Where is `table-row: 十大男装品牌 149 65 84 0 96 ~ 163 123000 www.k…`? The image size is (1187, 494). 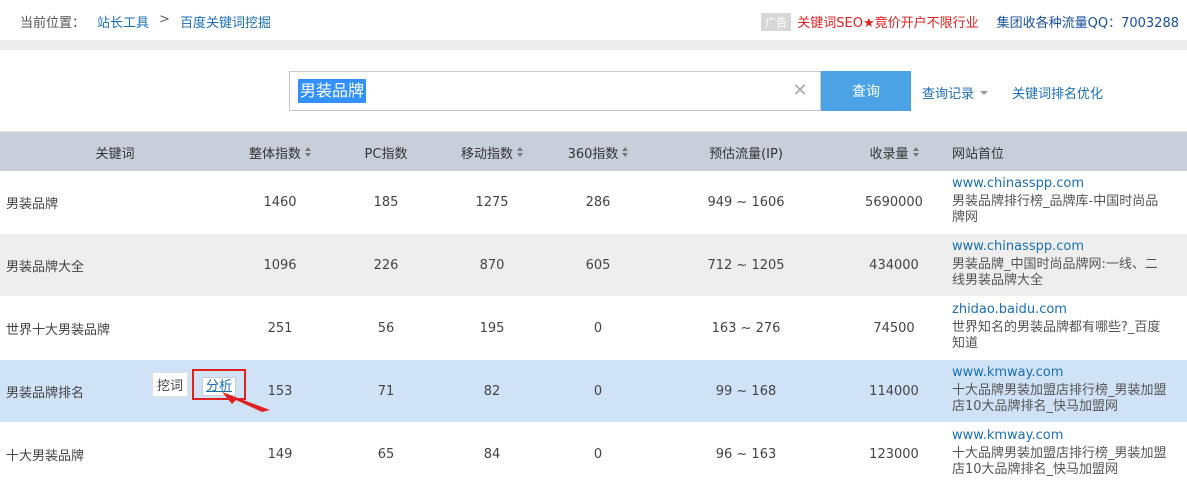 table-row: 十大男装品牌 149 65 84 0 96 ~ 163 123000 www.k… is located at coordinates (593, 454).